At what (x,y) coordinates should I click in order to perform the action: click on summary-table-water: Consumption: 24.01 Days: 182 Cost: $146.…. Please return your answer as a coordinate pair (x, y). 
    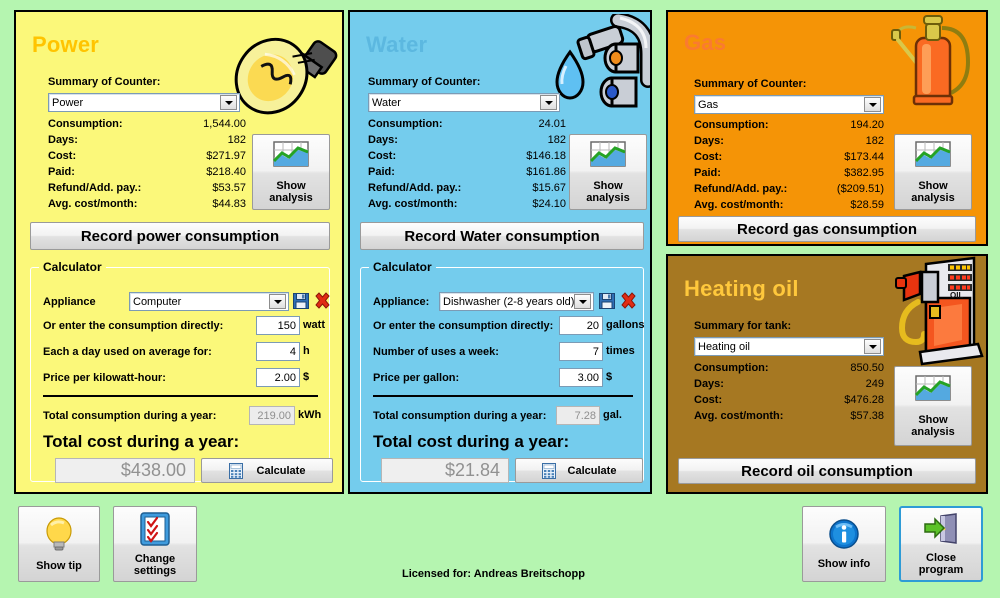
    Looking at the image, I should click on (467, 166).